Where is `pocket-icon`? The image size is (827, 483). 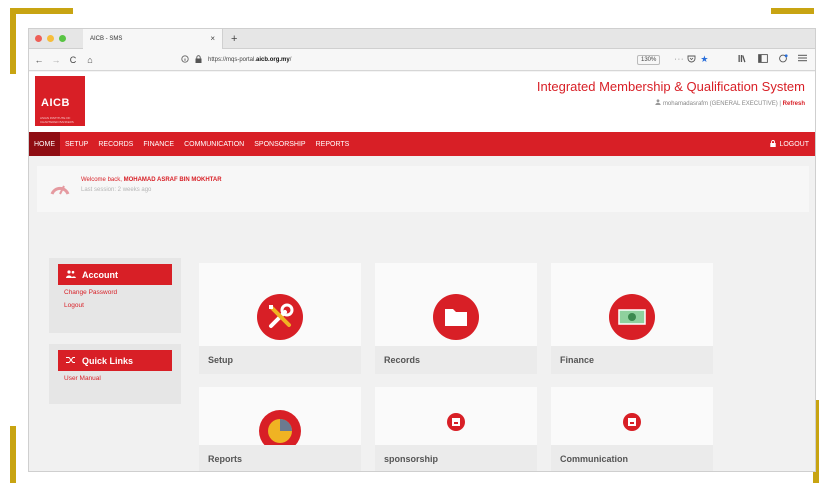
pocket-icon is located at coordinates (691, 60).